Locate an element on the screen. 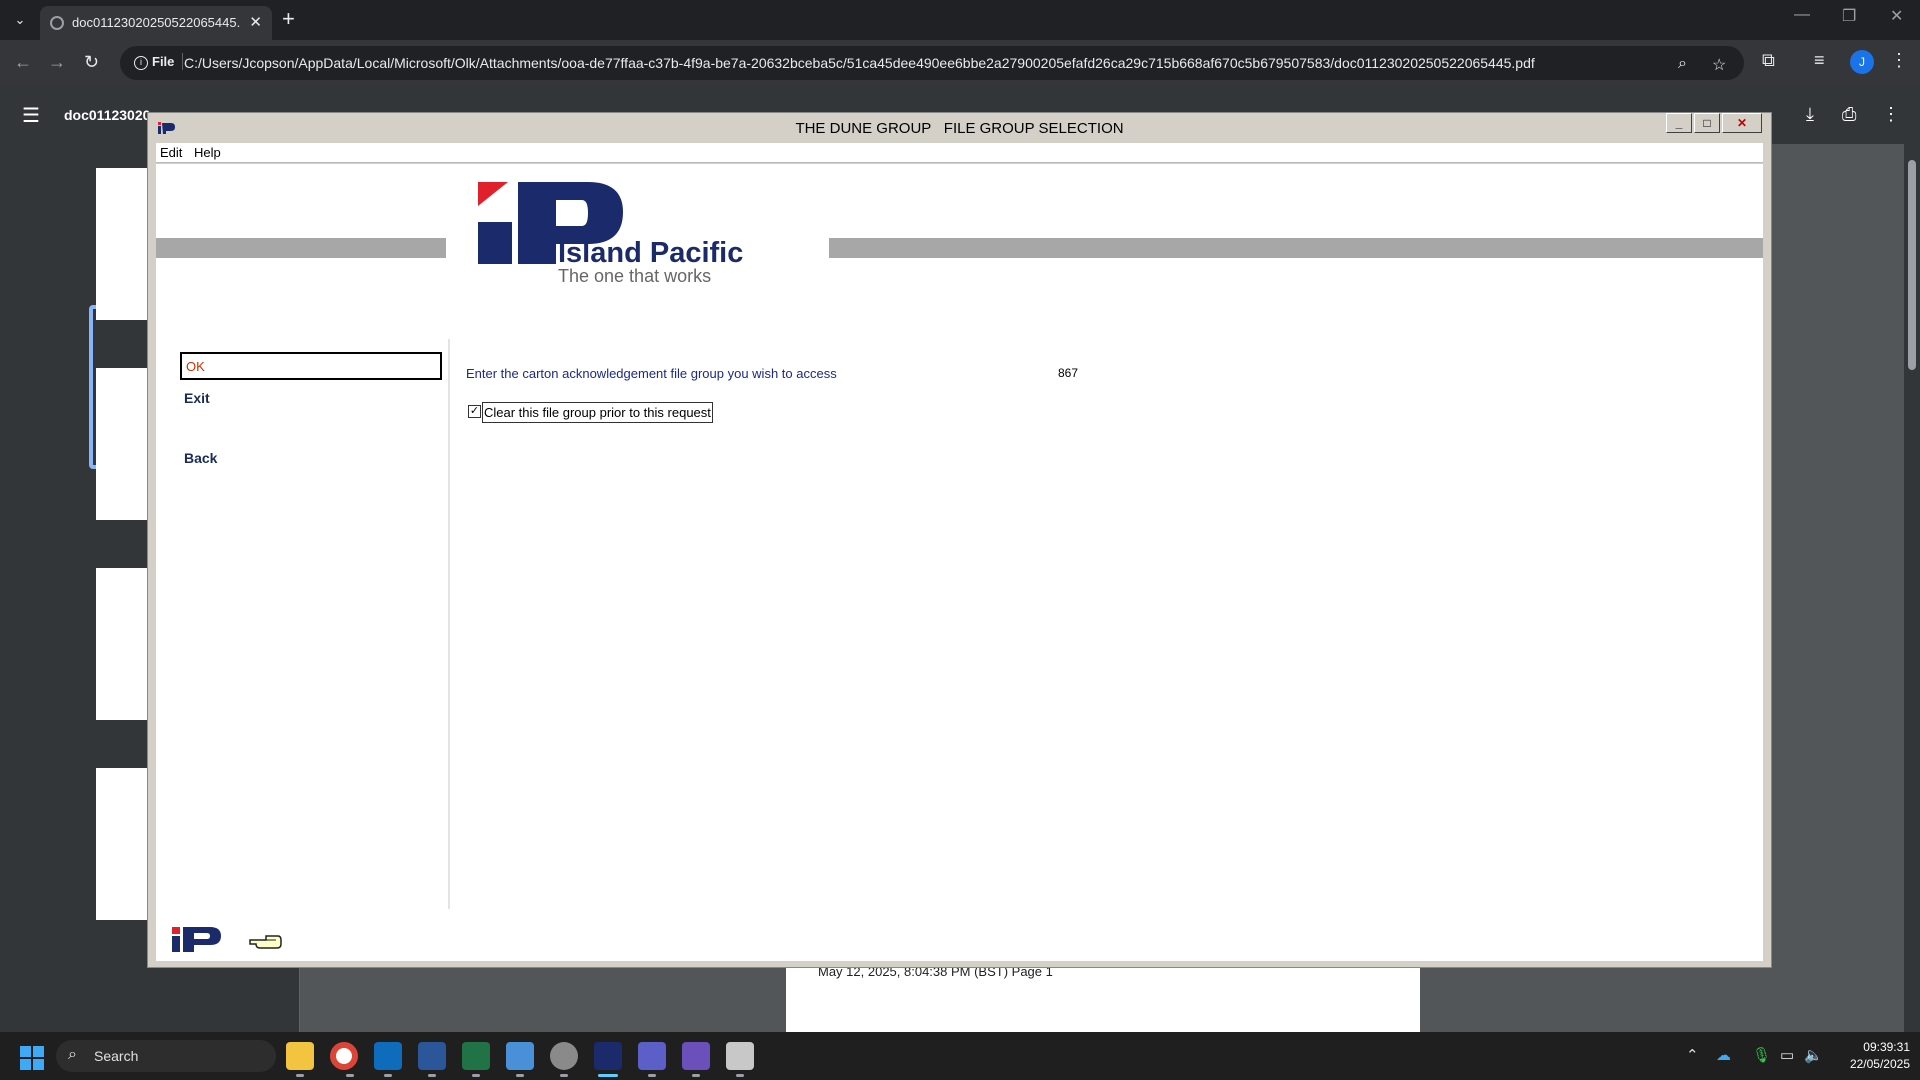 The width and height of the screenshot is (1920, 1080). island-pacific-taskbar-icon is located at coordinates (608, 1059).